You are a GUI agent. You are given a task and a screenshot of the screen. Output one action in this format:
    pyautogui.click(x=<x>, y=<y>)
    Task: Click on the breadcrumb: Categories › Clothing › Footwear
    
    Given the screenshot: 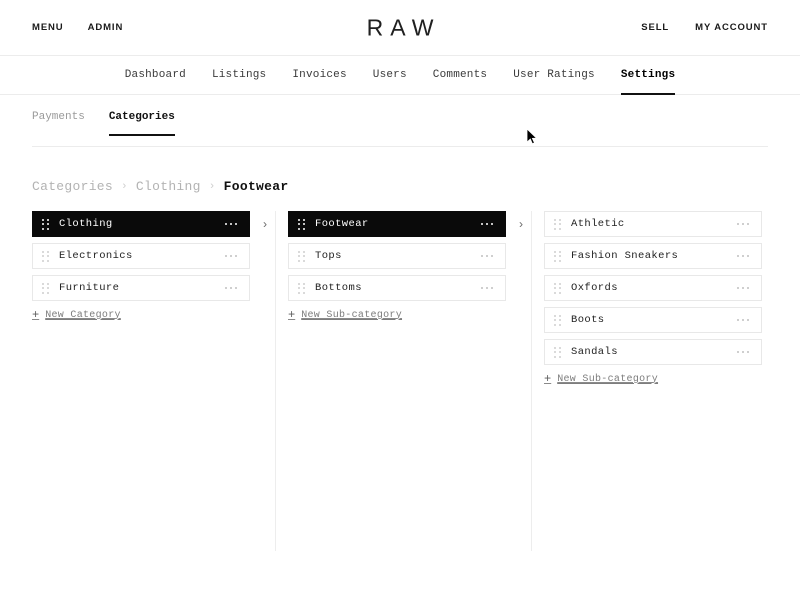 What is the action you would take?
    pyautogui.click(x=400, y=186)
    